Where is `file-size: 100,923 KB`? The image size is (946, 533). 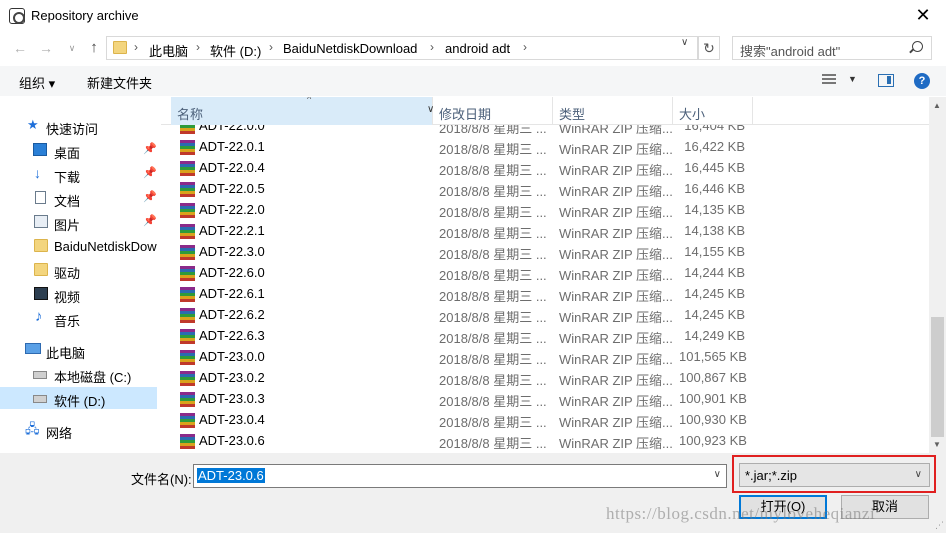 file-size: 100,923 KB is located at coordinates (713, 440).